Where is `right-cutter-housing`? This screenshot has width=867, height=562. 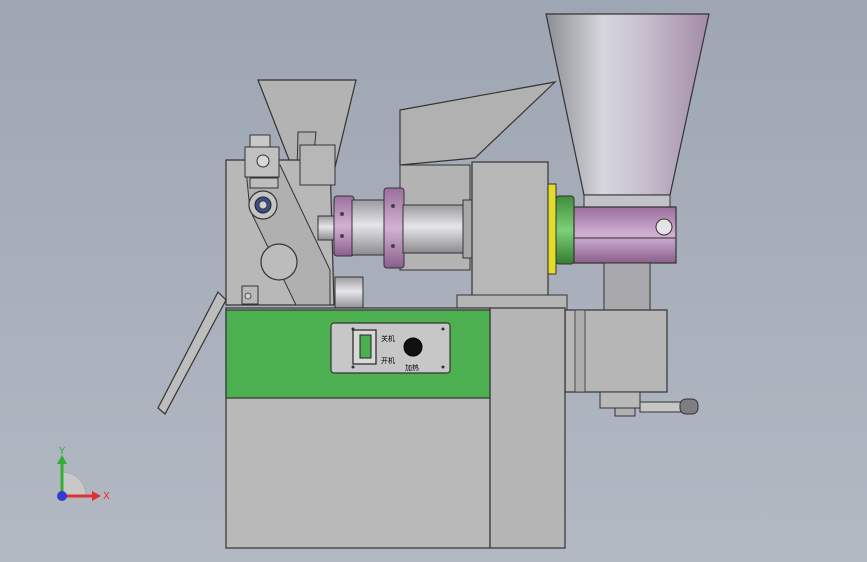 right-cutter-housing is located at coordinates (631, 363).